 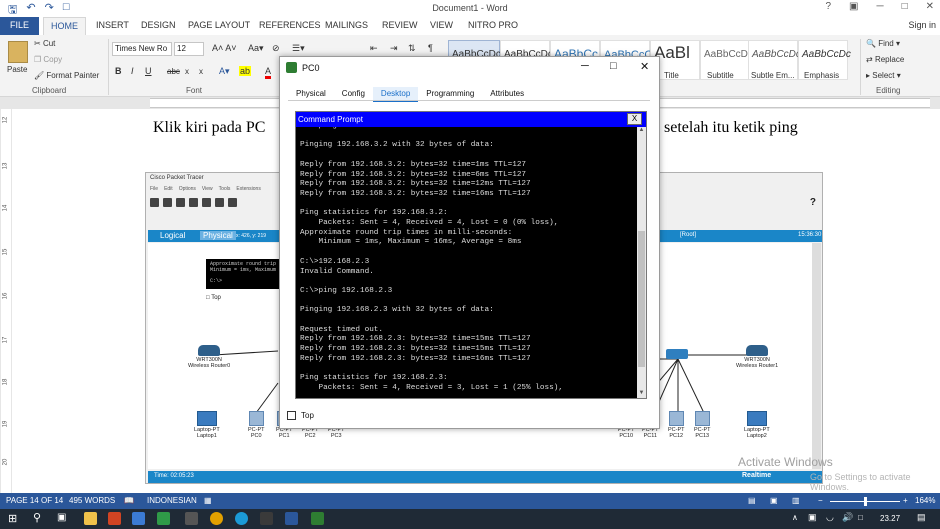 I want to click on command-scrollbar: ▲ ▼, so click(x=641, y=262).